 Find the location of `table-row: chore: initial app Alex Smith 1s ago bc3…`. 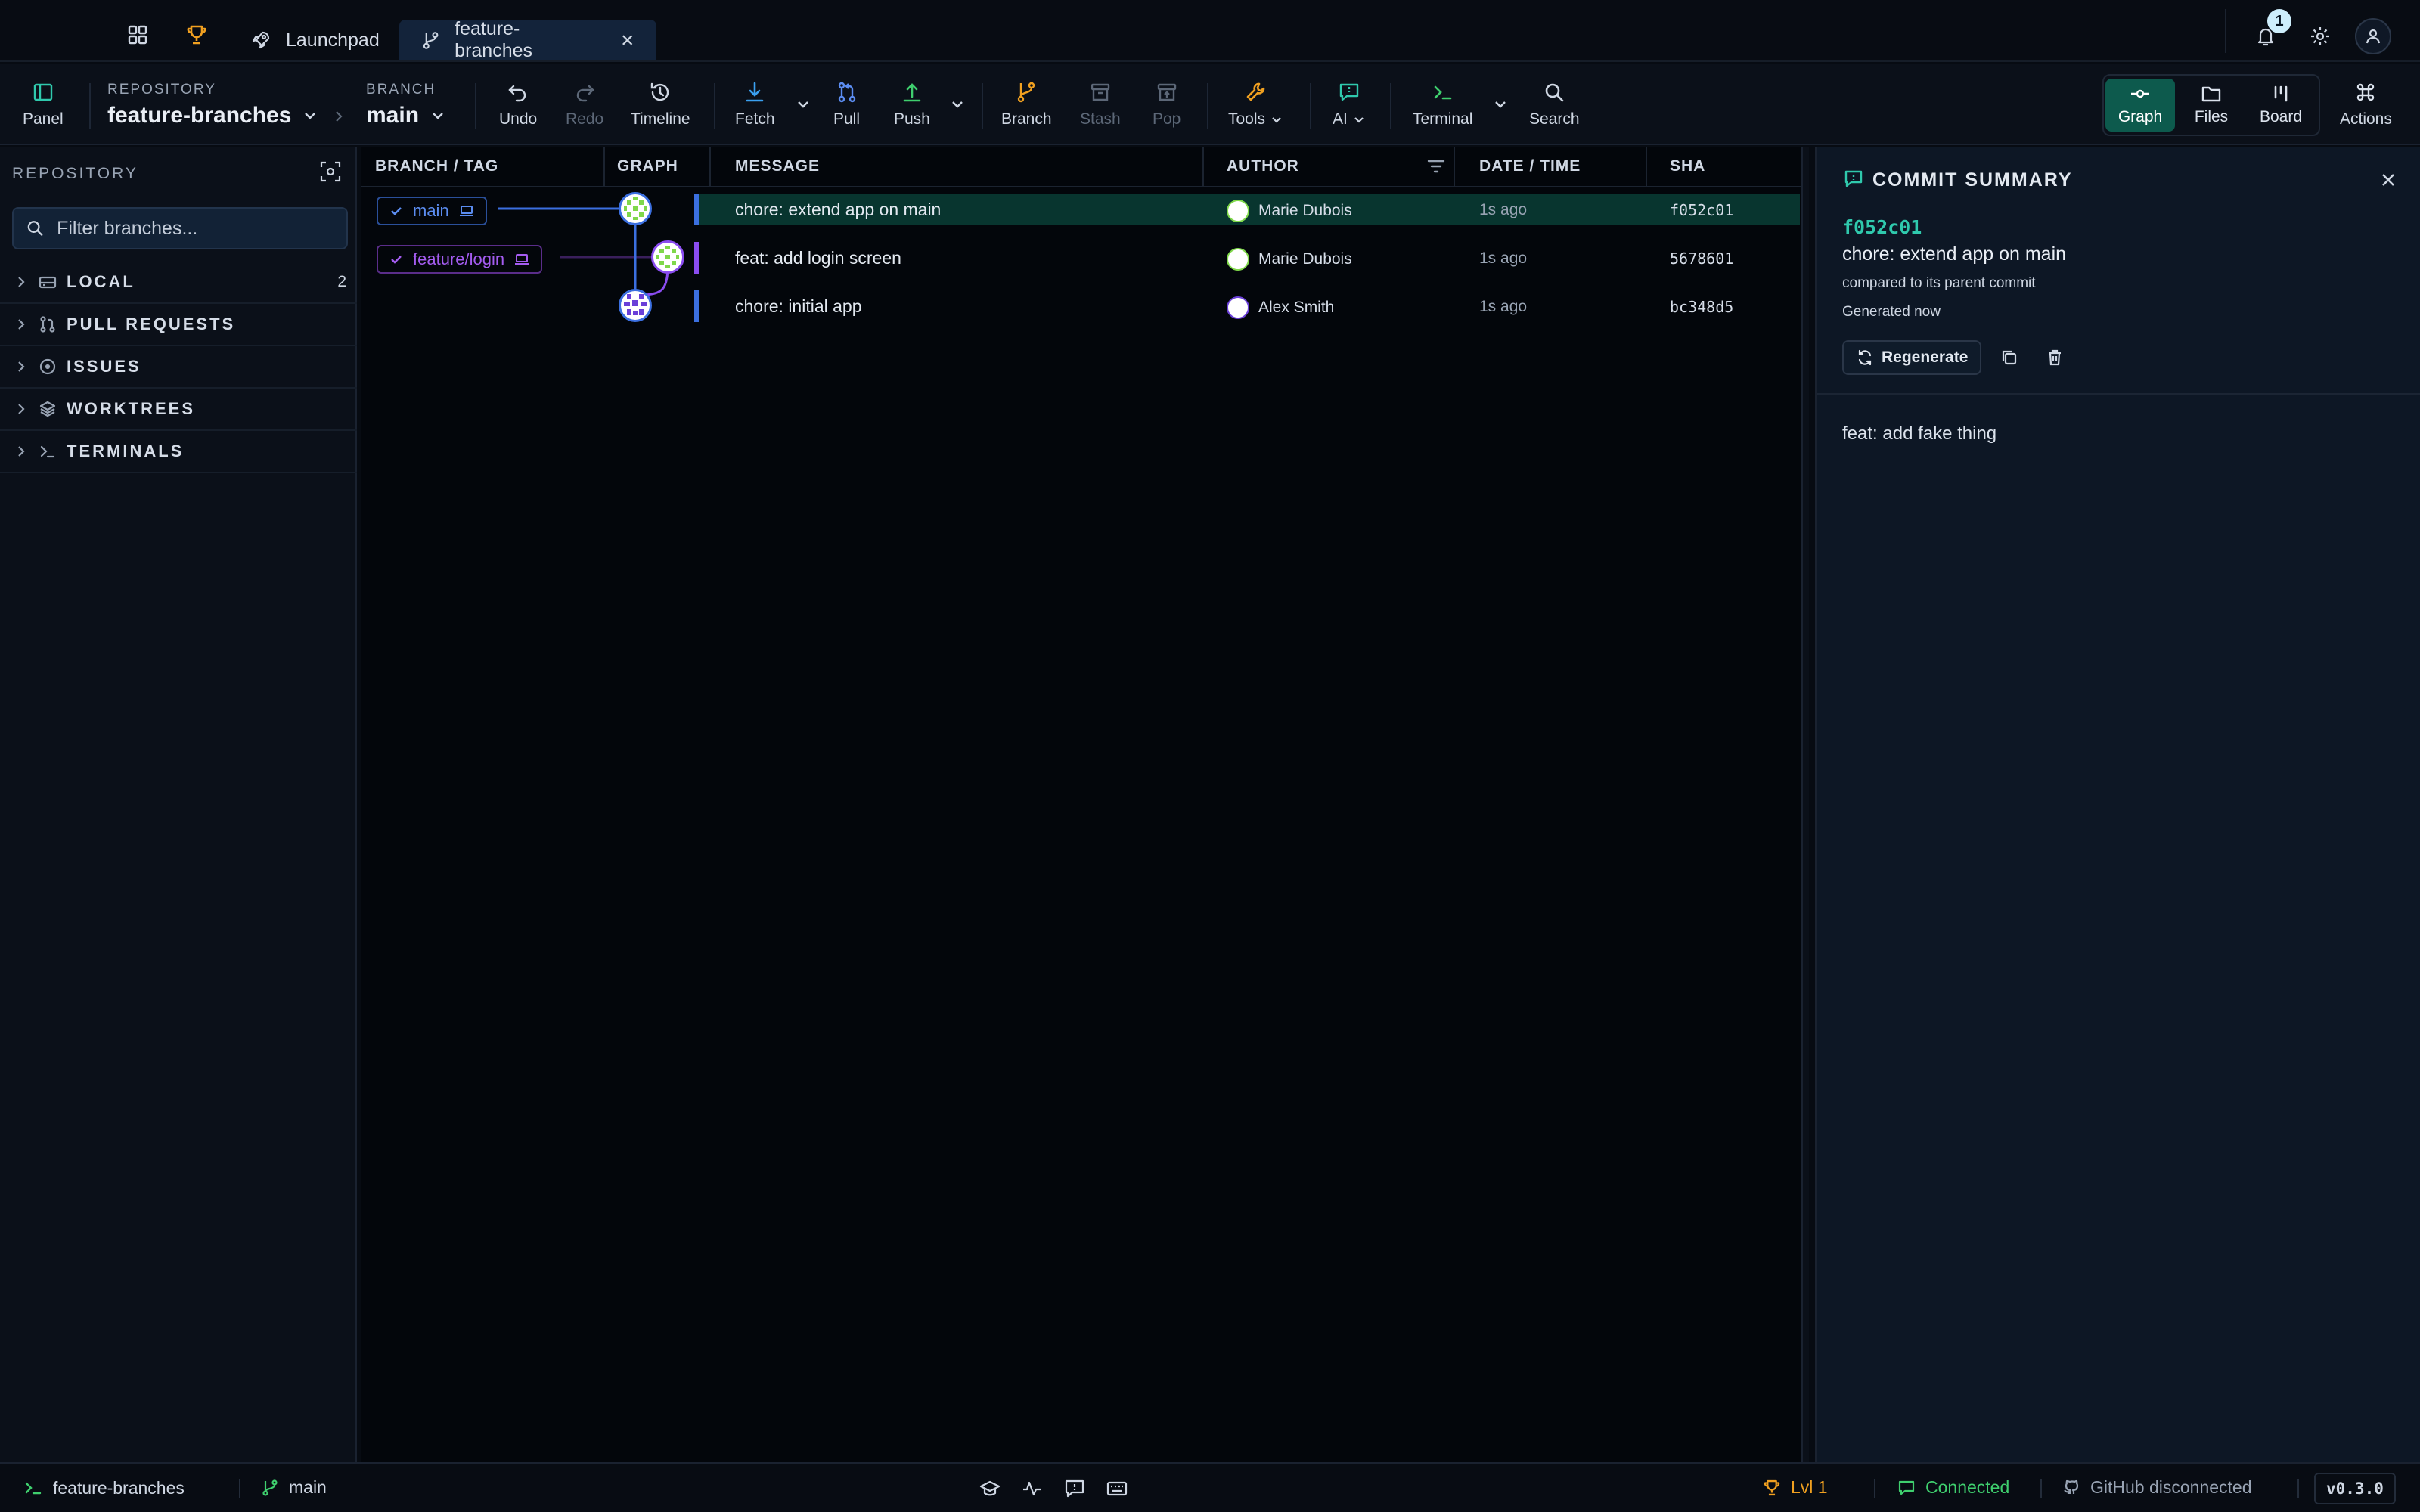

table-row: chore: initial app Alex Smith 1s ago bc3… is located at coordinates (1085, 305).